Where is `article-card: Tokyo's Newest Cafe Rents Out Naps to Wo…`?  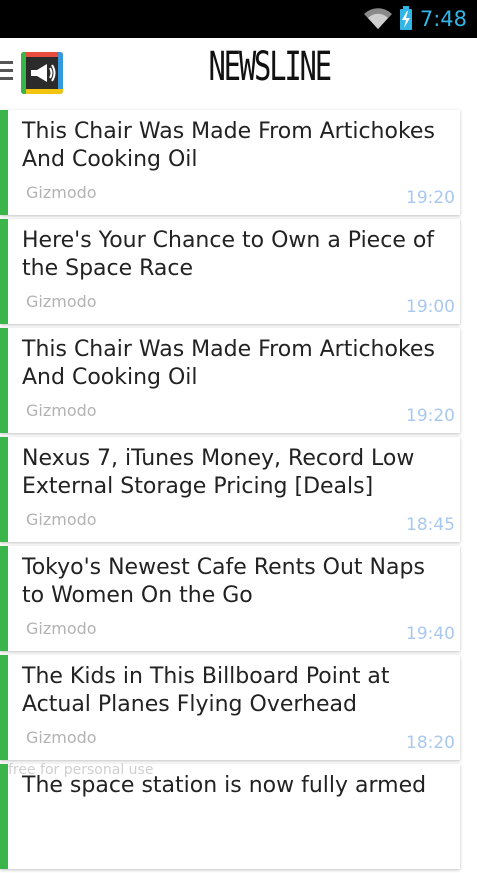
article-card: Tokyo's Newest Cafe Rents Out Naps to Wo… is located at coordinates (230, 598).